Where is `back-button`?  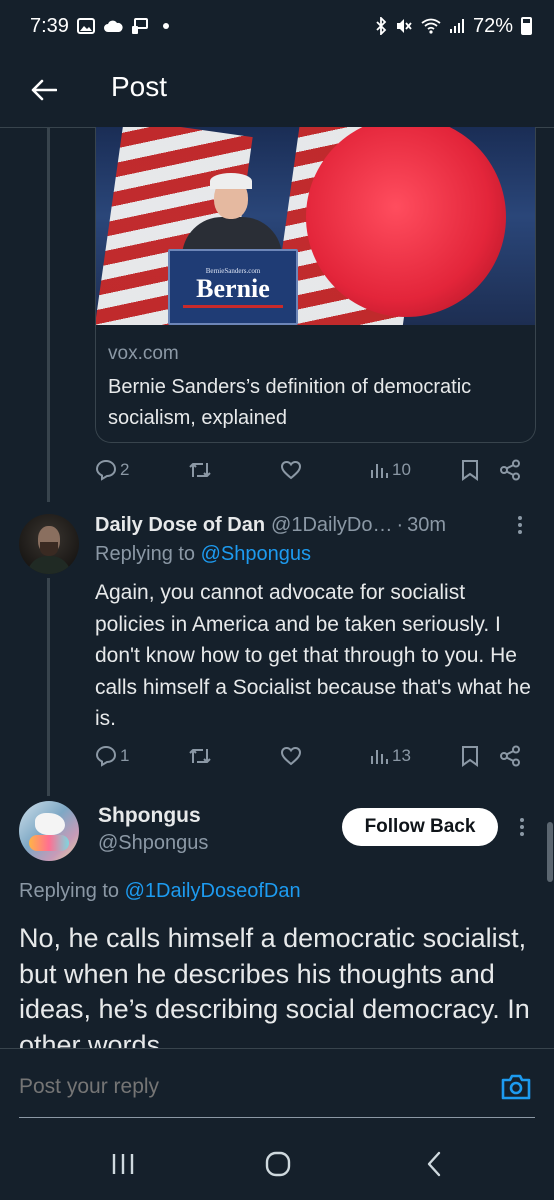 back-button is located at coordinates (44, 90).